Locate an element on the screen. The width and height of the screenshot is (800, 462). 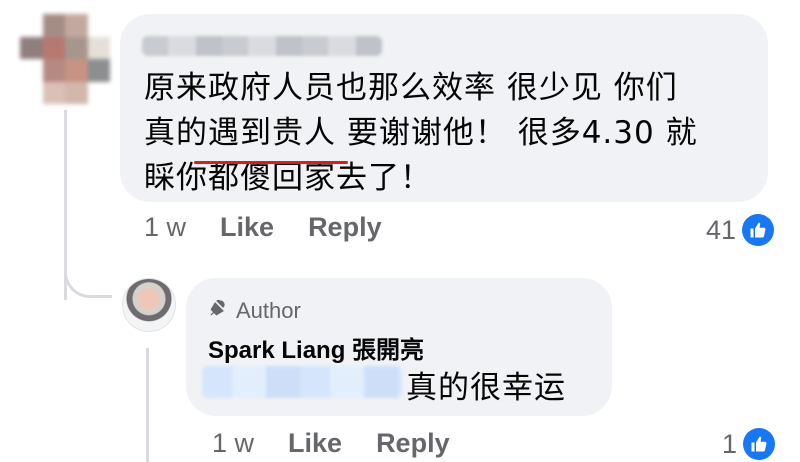
comment-actions: 1 w Like Reply is located at coordinates (280, 227).